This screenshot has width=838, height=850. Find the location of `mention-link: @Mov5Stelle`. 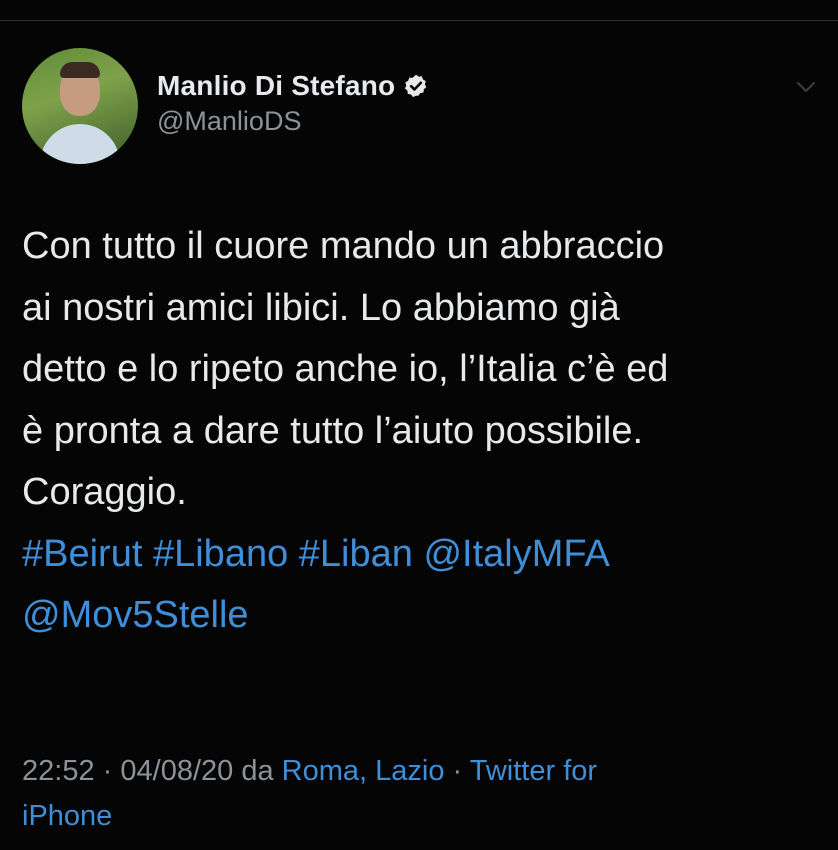

mention-link: @Mov5Stelle is located at coordinates (135, 615).